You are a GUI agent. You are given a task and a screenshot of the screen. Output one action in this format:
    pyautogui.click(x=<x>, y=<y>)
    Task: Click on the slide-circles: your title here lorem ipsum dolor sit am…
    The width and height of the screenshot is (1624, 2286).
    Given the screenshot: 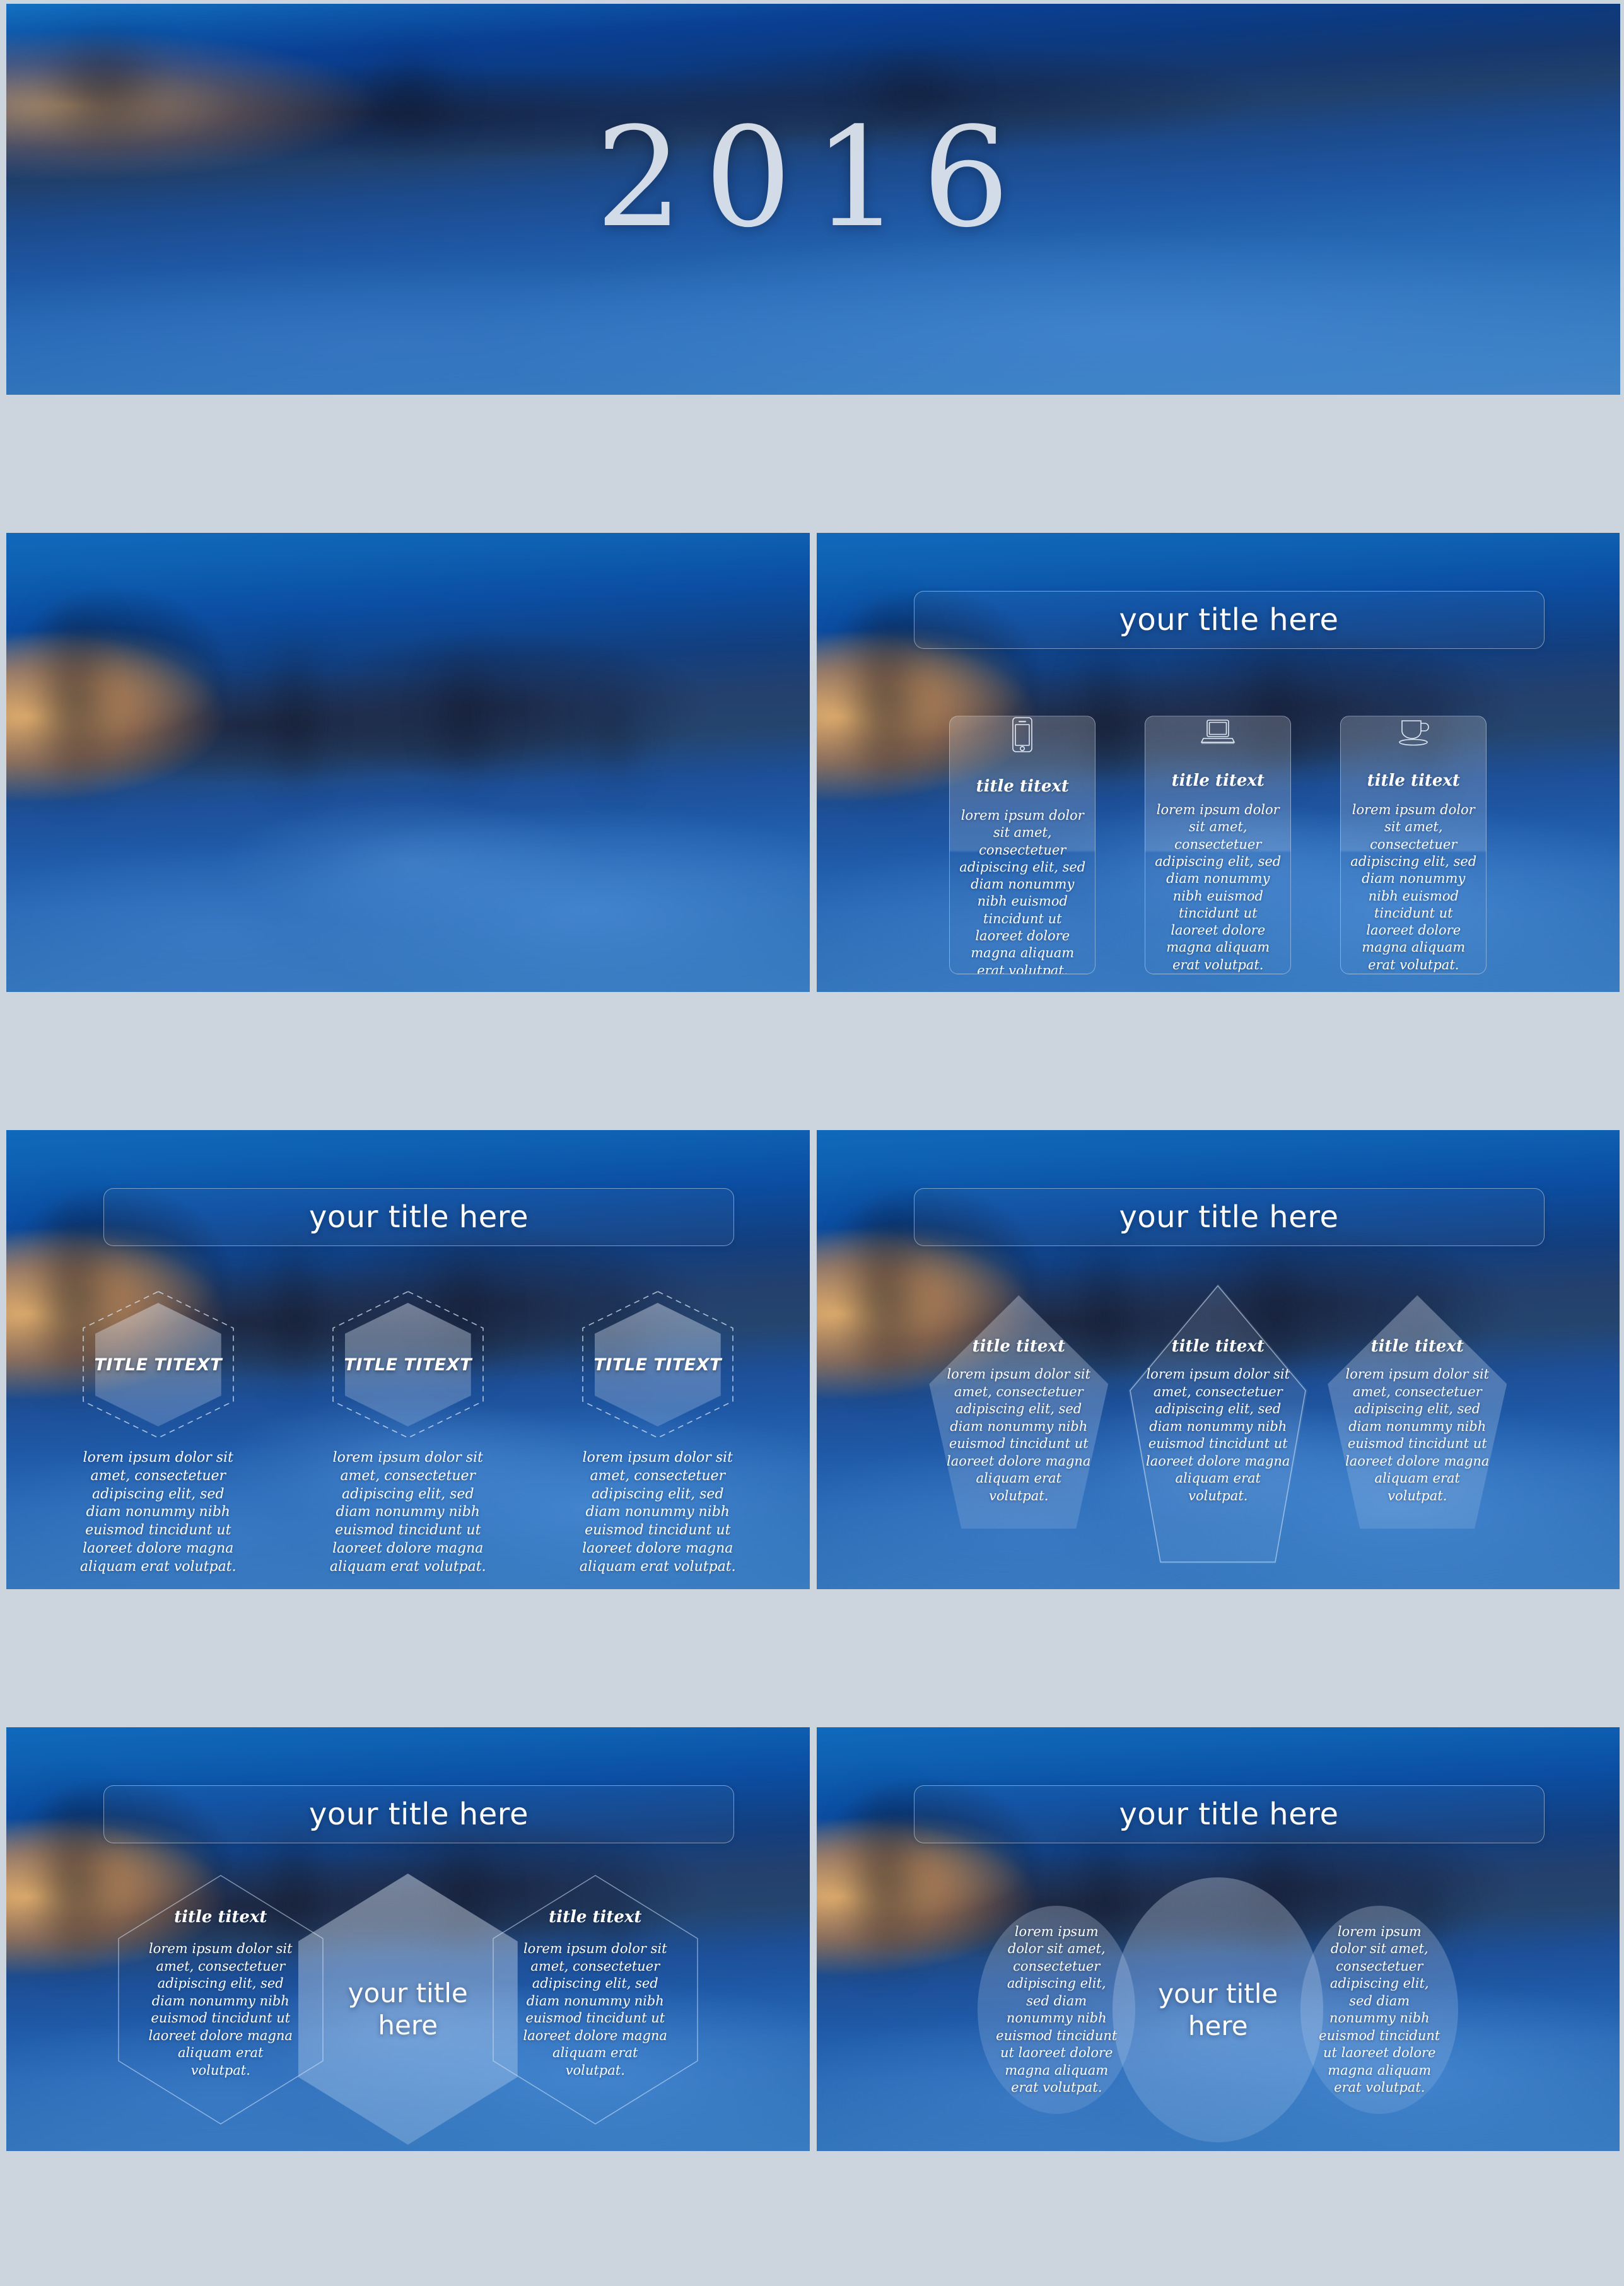 What is the action you would take?
    pyautogui.click(x=1218, y=1939)
    